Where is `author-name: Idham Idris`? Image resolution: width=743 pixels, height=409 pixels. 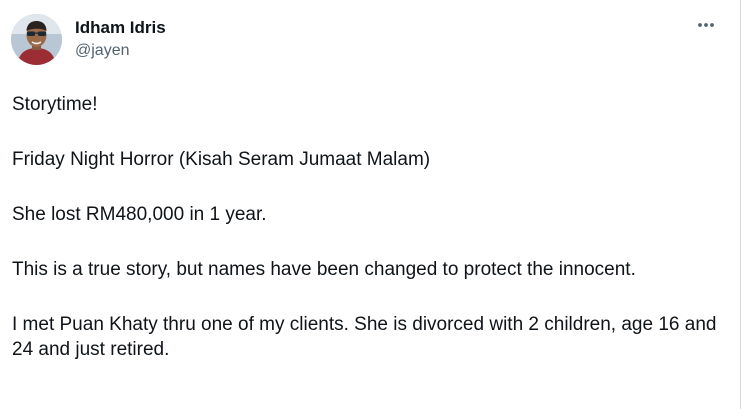 author-name: Idham Idris is located at coordinates (120, 28).